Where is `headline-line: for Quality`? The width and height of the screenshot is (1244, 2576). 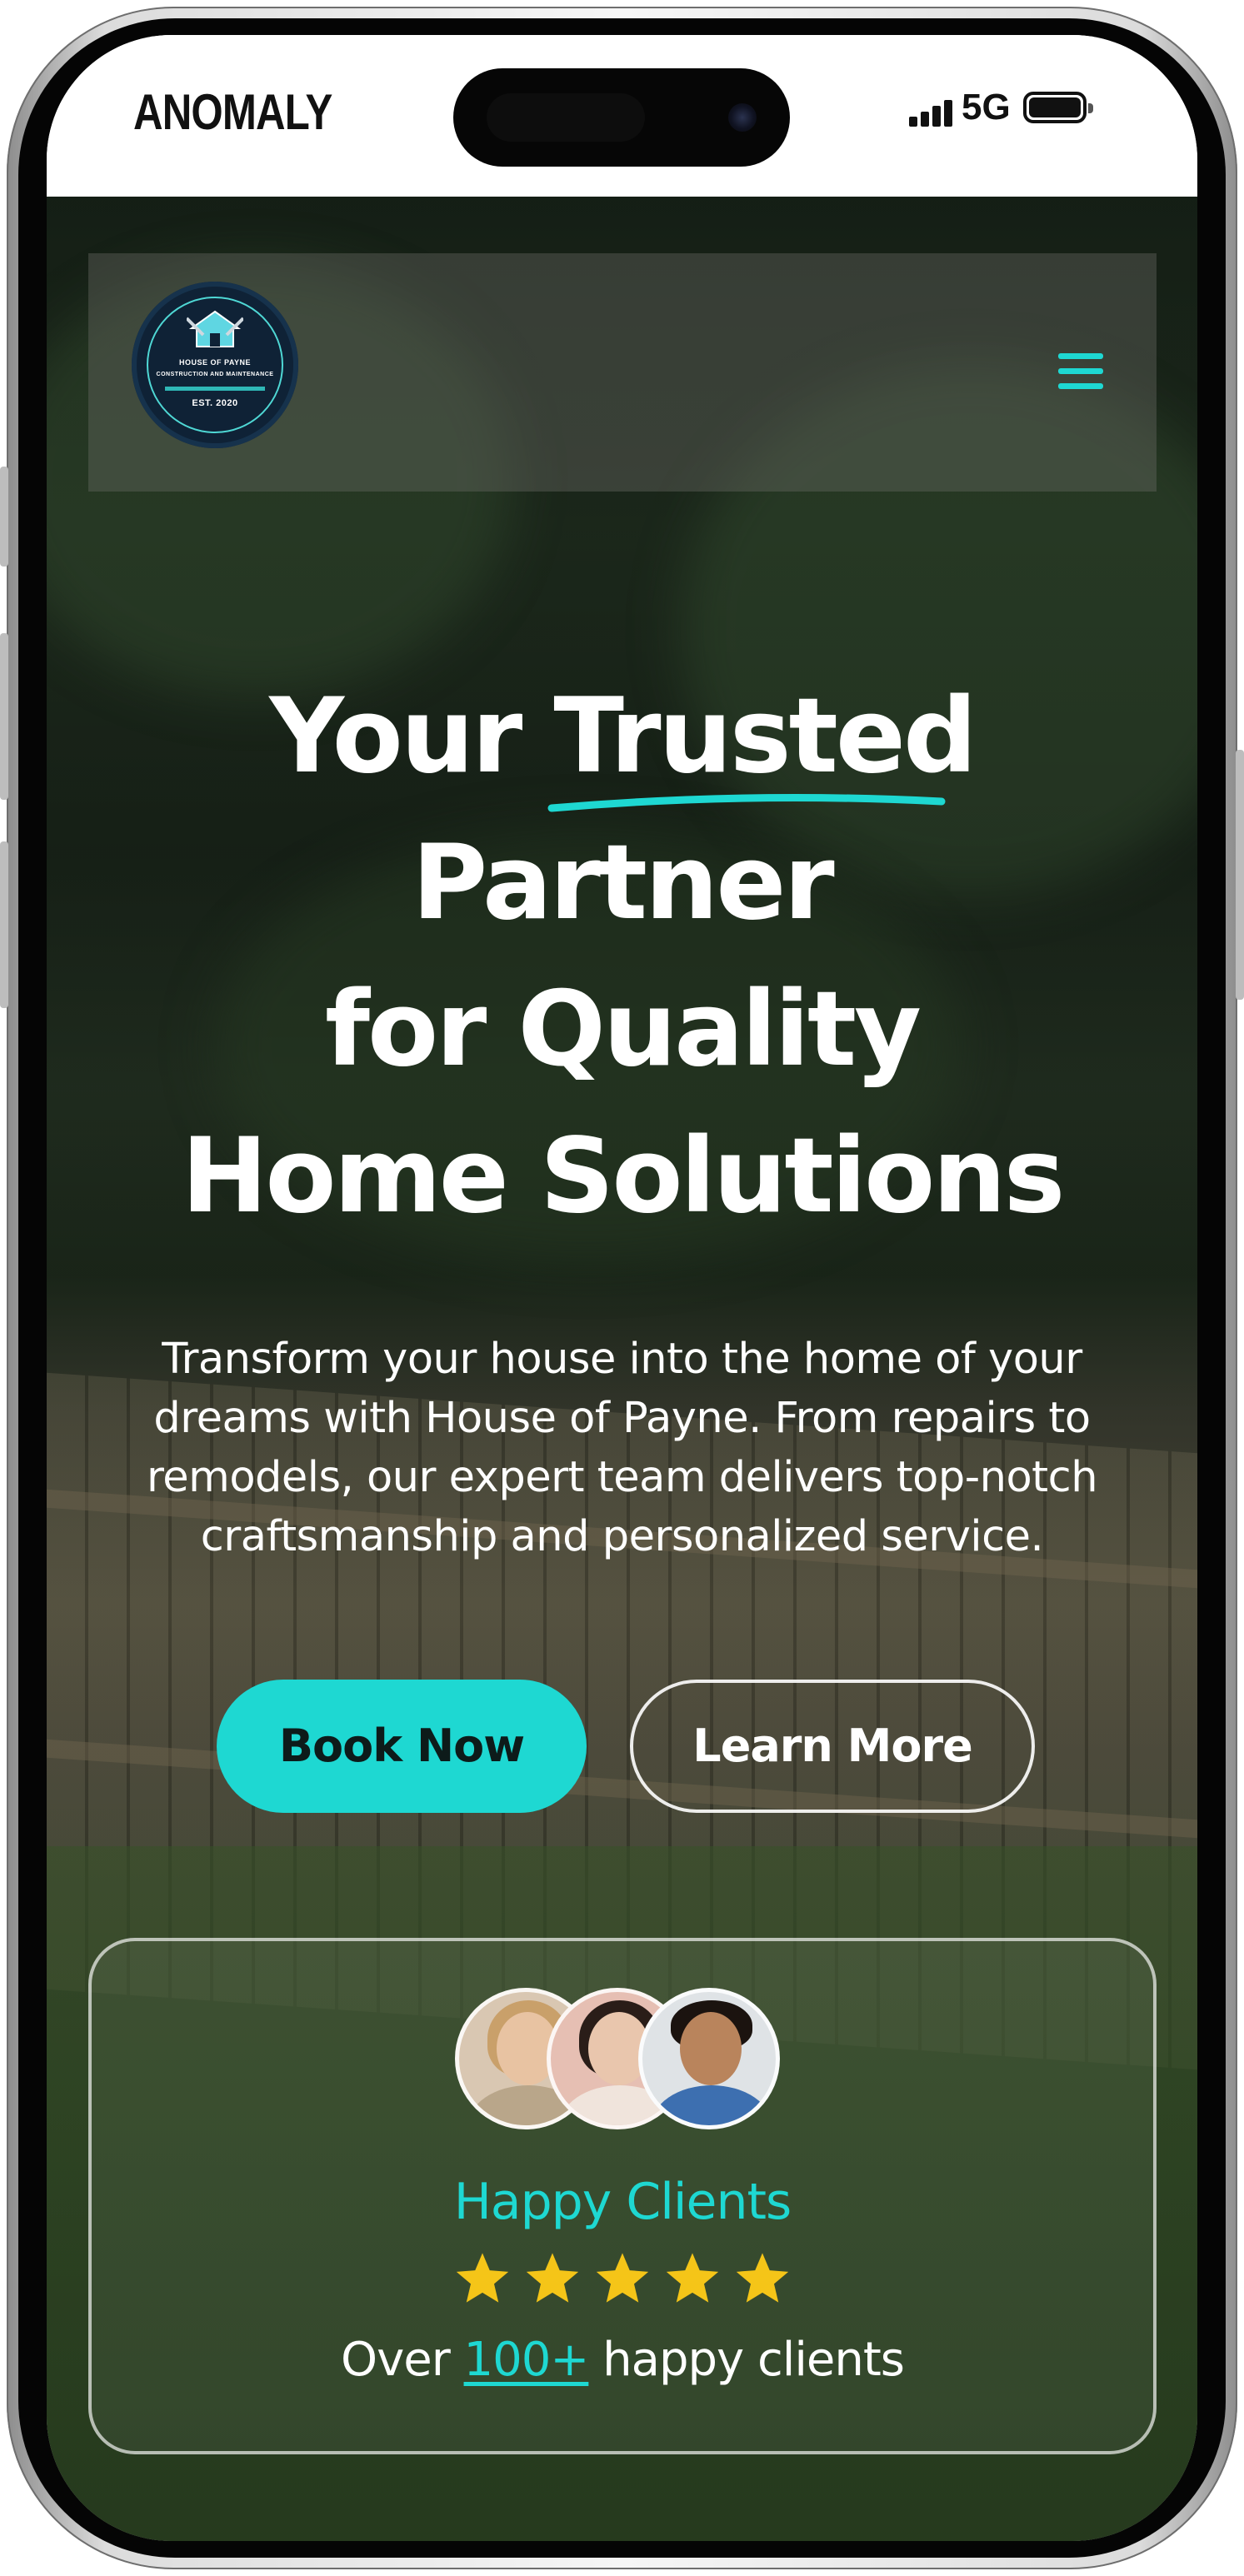 headline-line: for Quality is located at coordinates (623, 1030).